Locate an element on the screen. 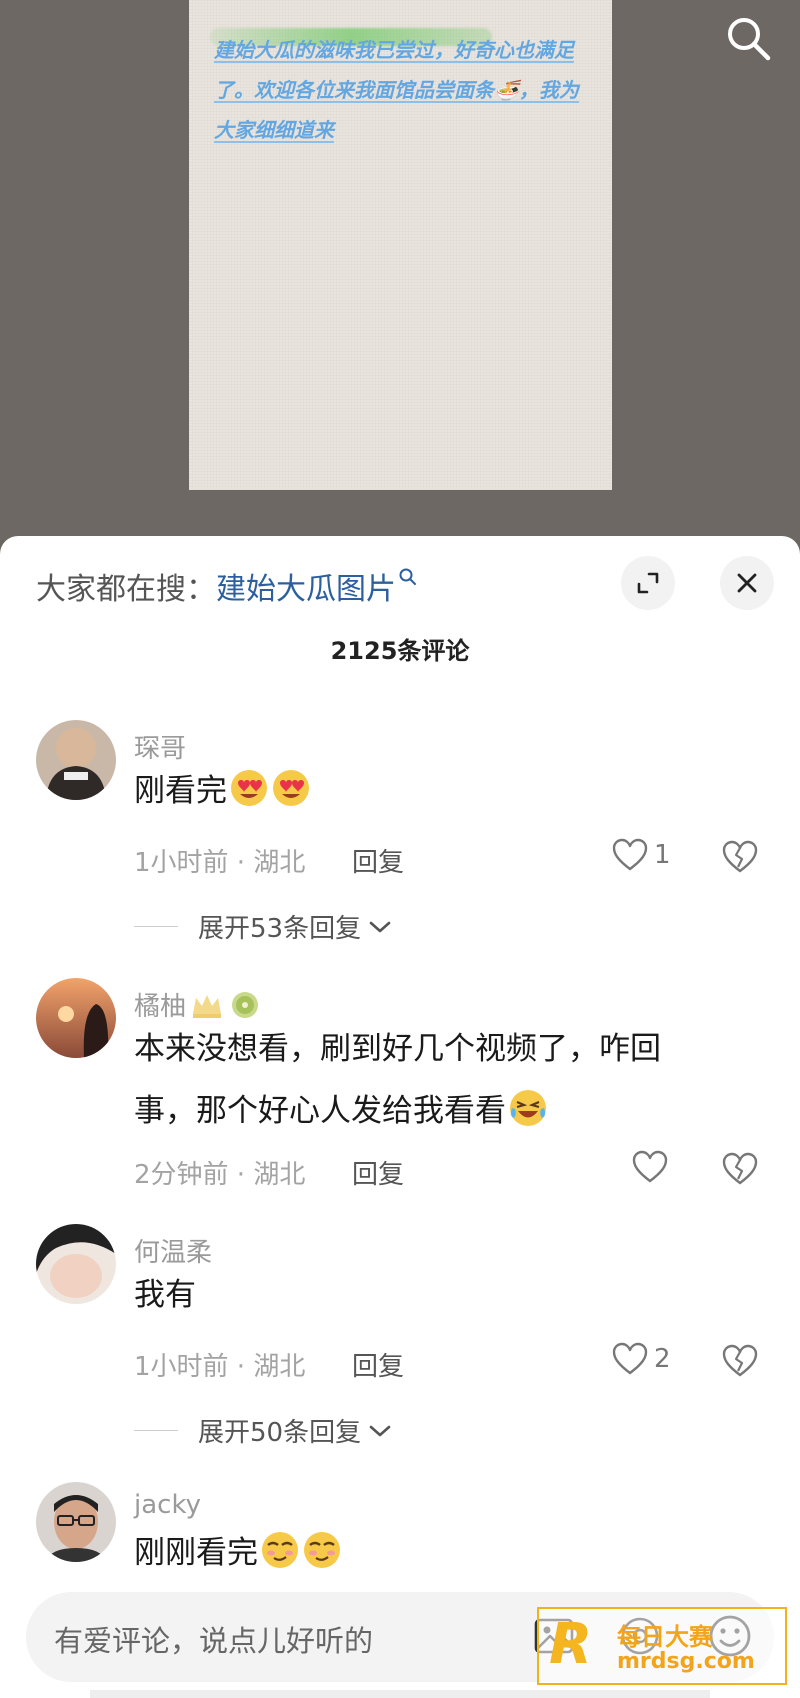  close-icon is located at coordinates (747, 583).